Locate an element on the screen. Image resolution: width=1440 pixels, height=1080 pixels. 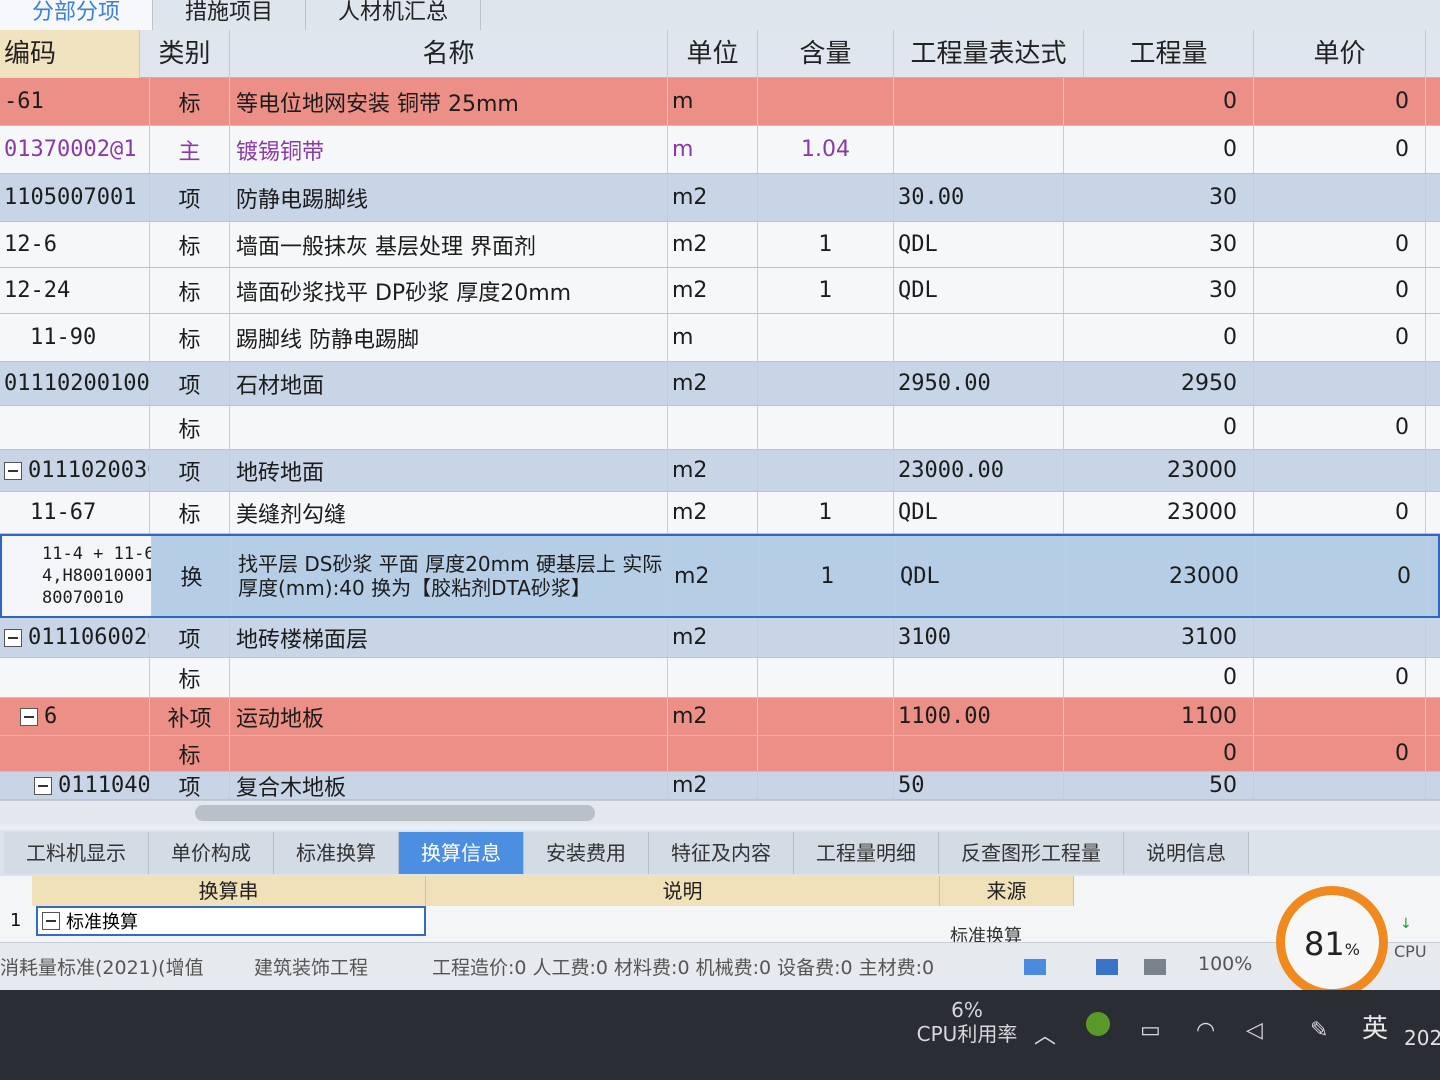
cell-expr: QDL is located at coordinates (981, 576).